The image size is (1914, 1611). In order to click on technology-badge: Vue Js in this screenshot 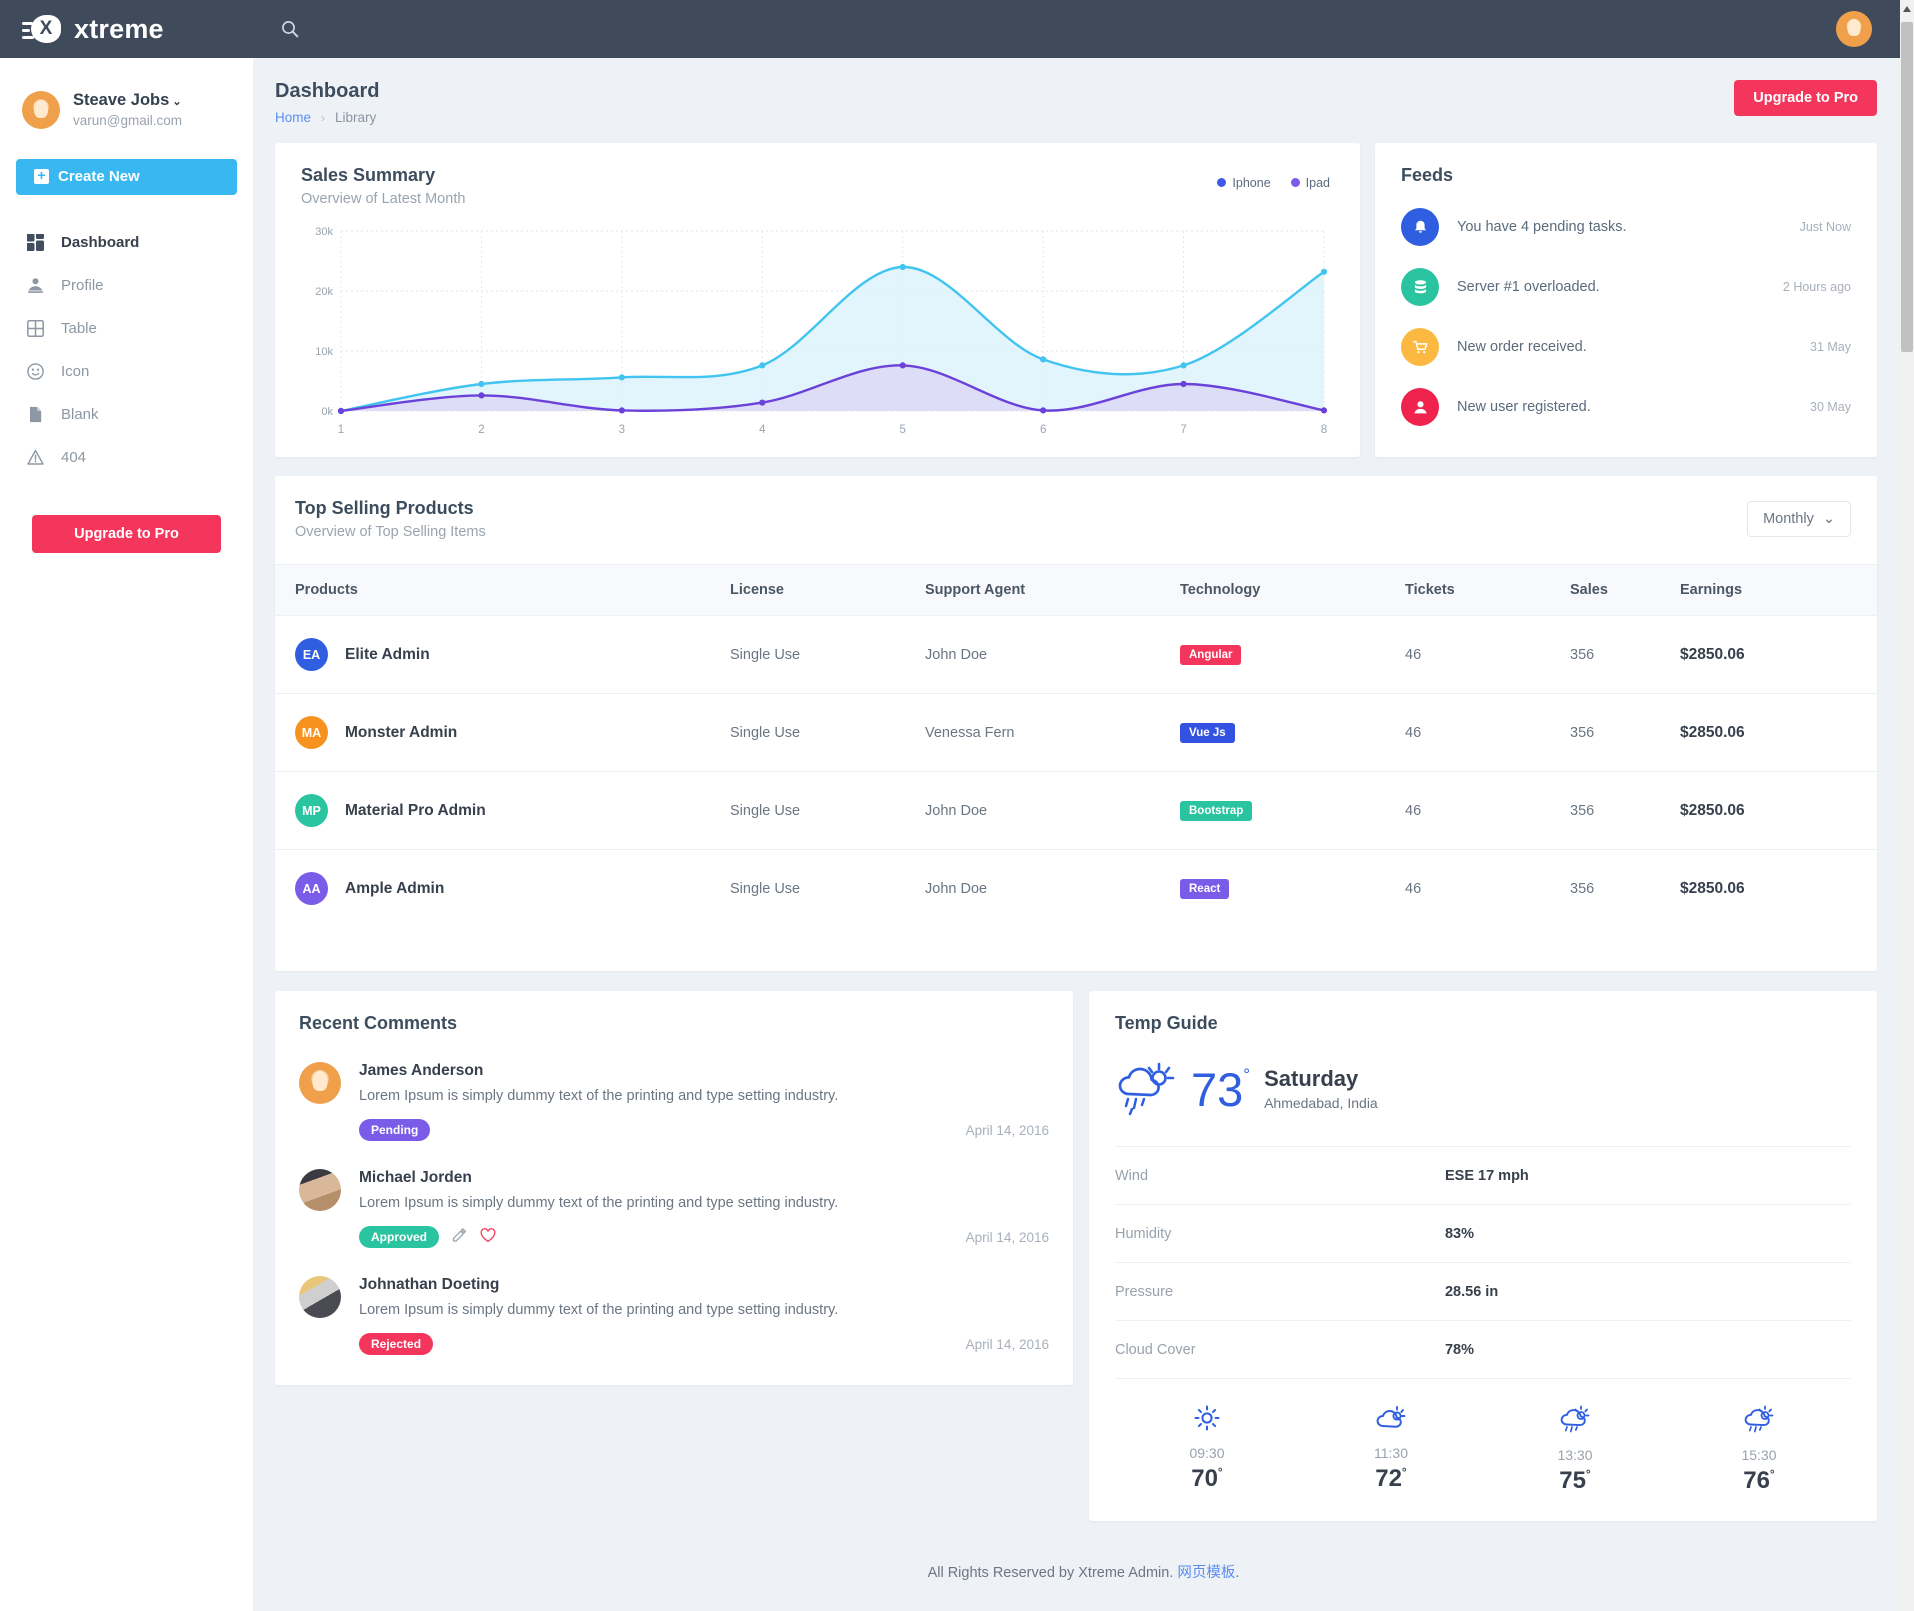, I will do `click(1207, 732)`.